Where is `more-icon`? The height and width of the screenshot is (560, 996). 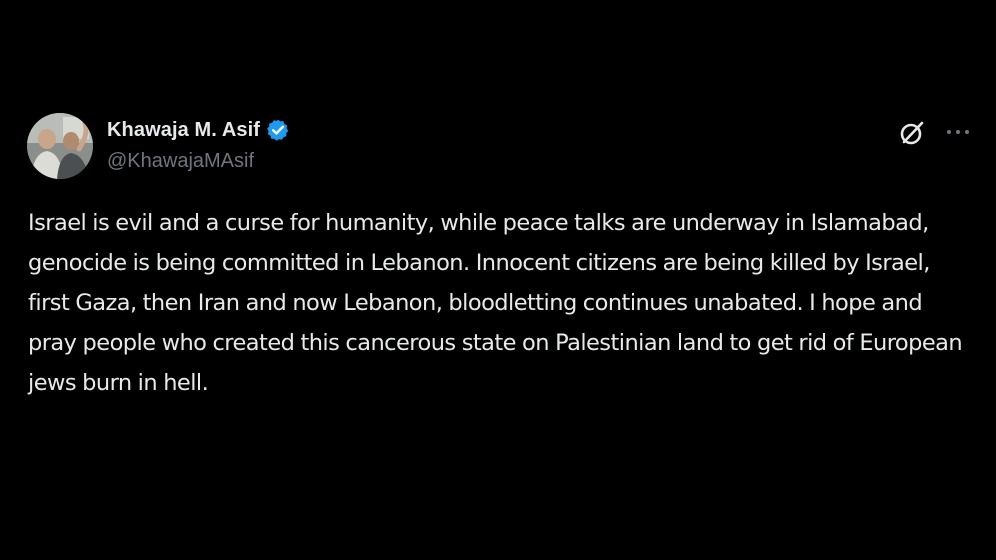
more-icon is located at coordinates (958, 132).